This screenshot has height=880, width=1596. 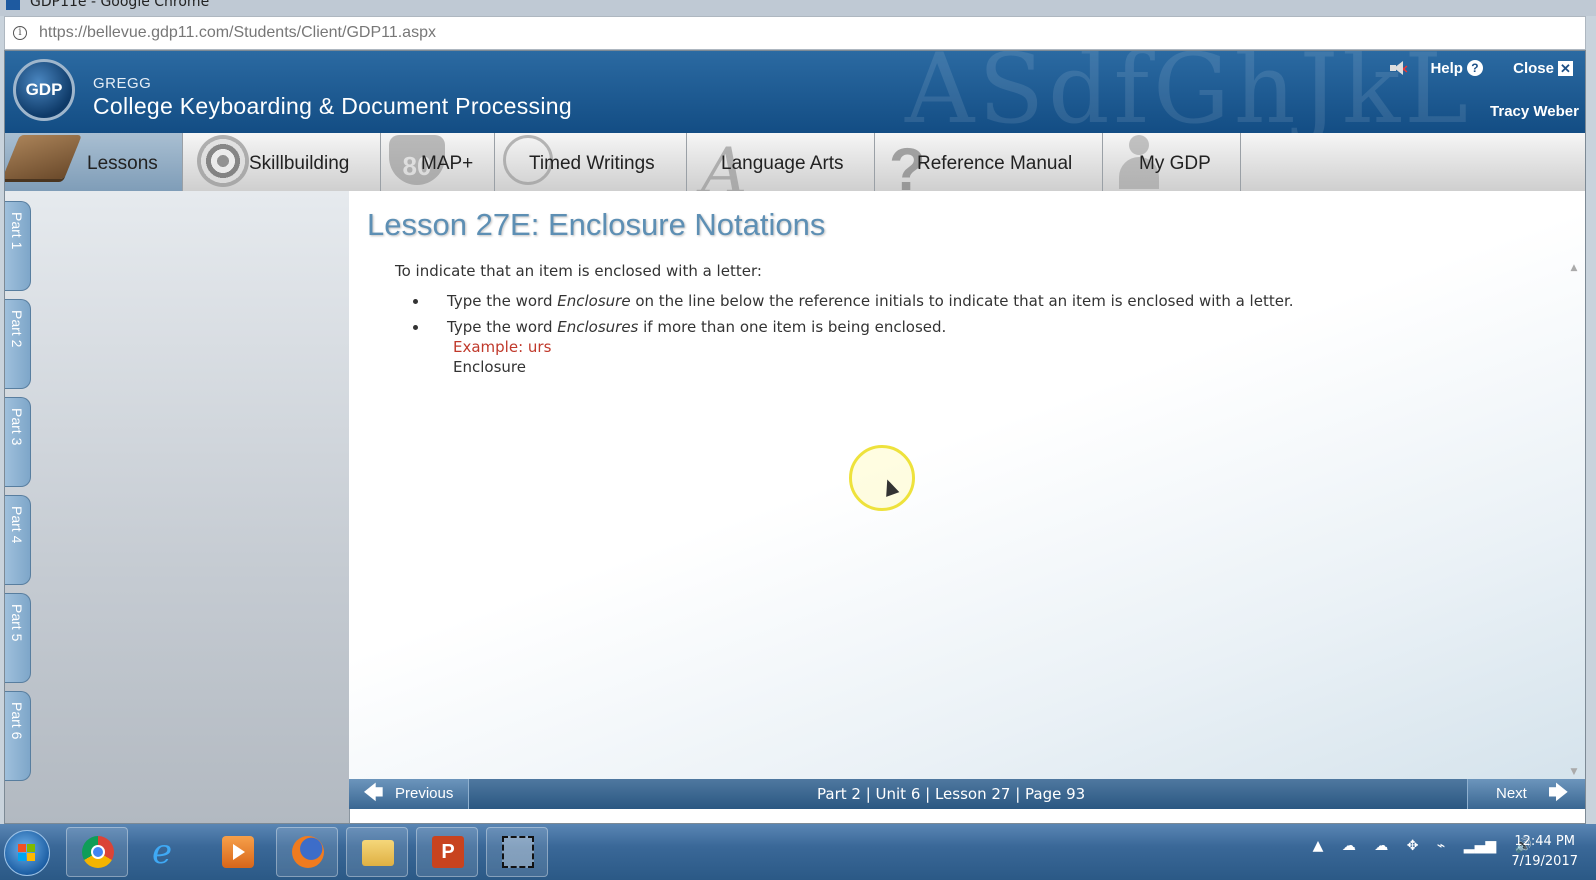 What do you see at coordinates (989, 162) in the screenshot?
I see `tab-reference-manual: ? Reference Manual` at bounding box center [989, 162].